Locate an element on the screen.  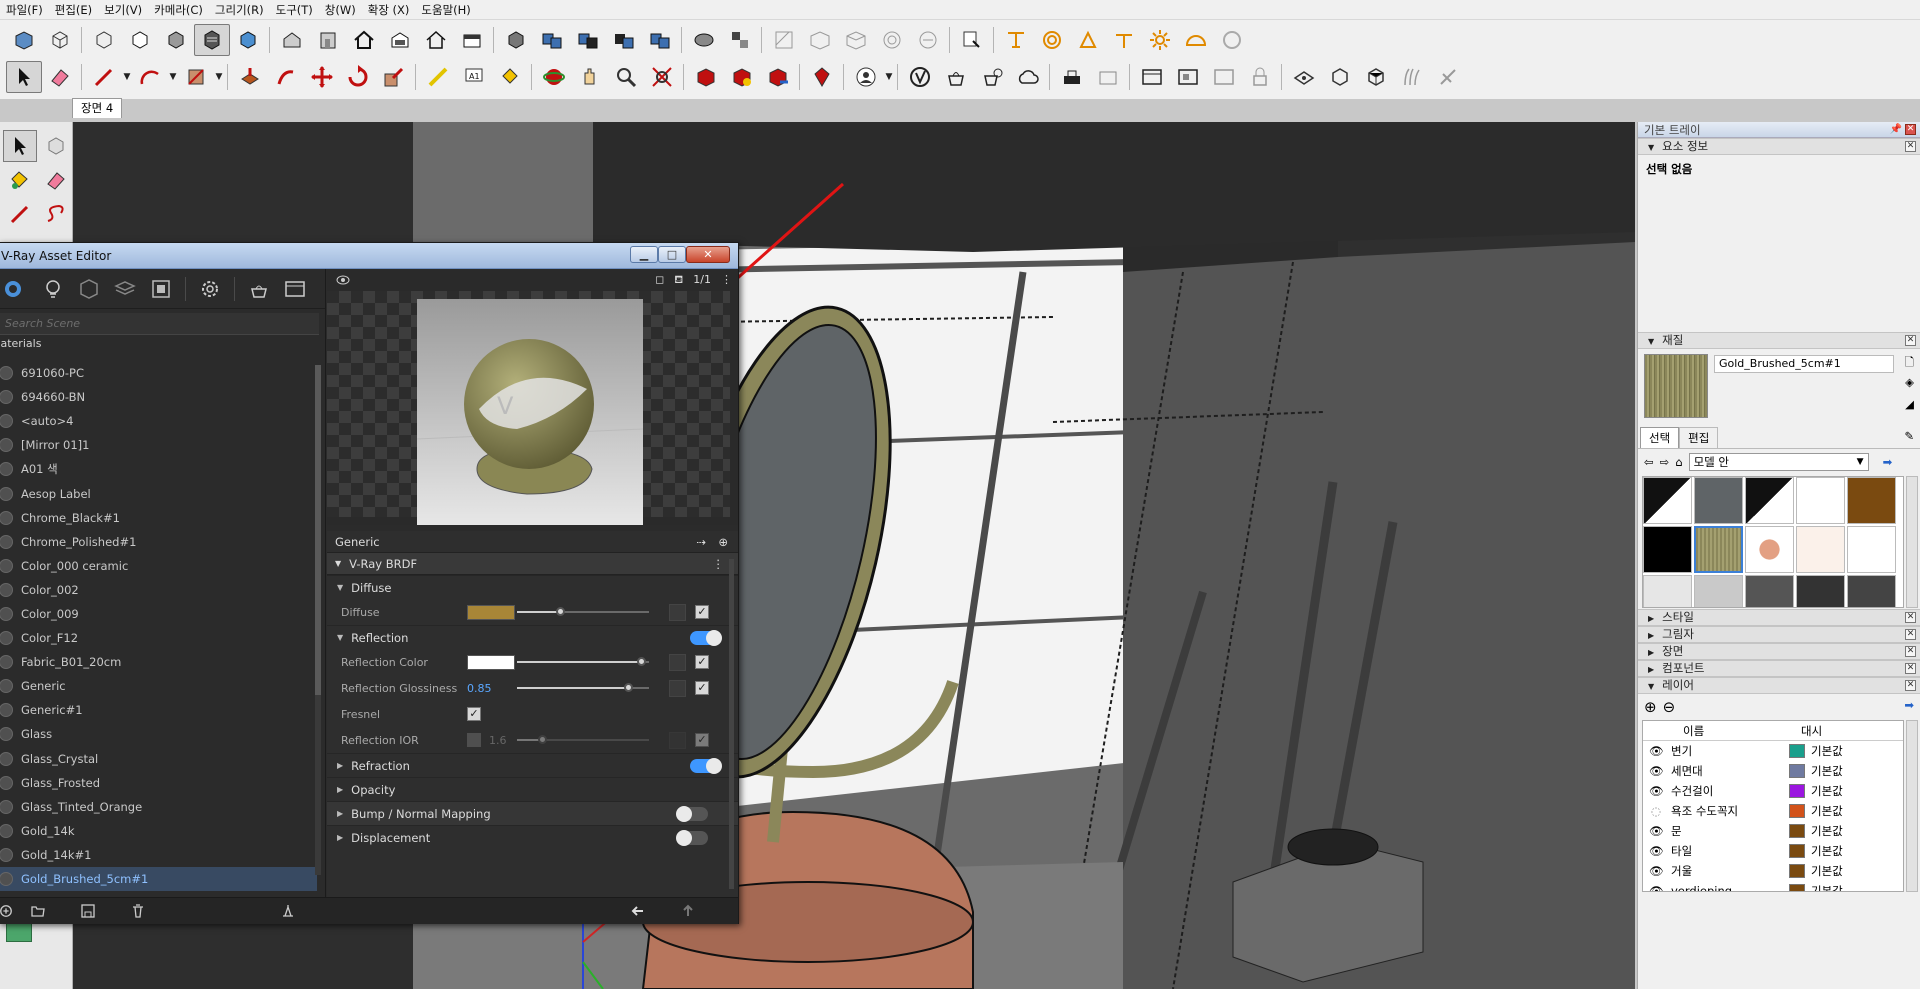
opacity-section: ▶ Opacity is located at coordinates (532, 789).